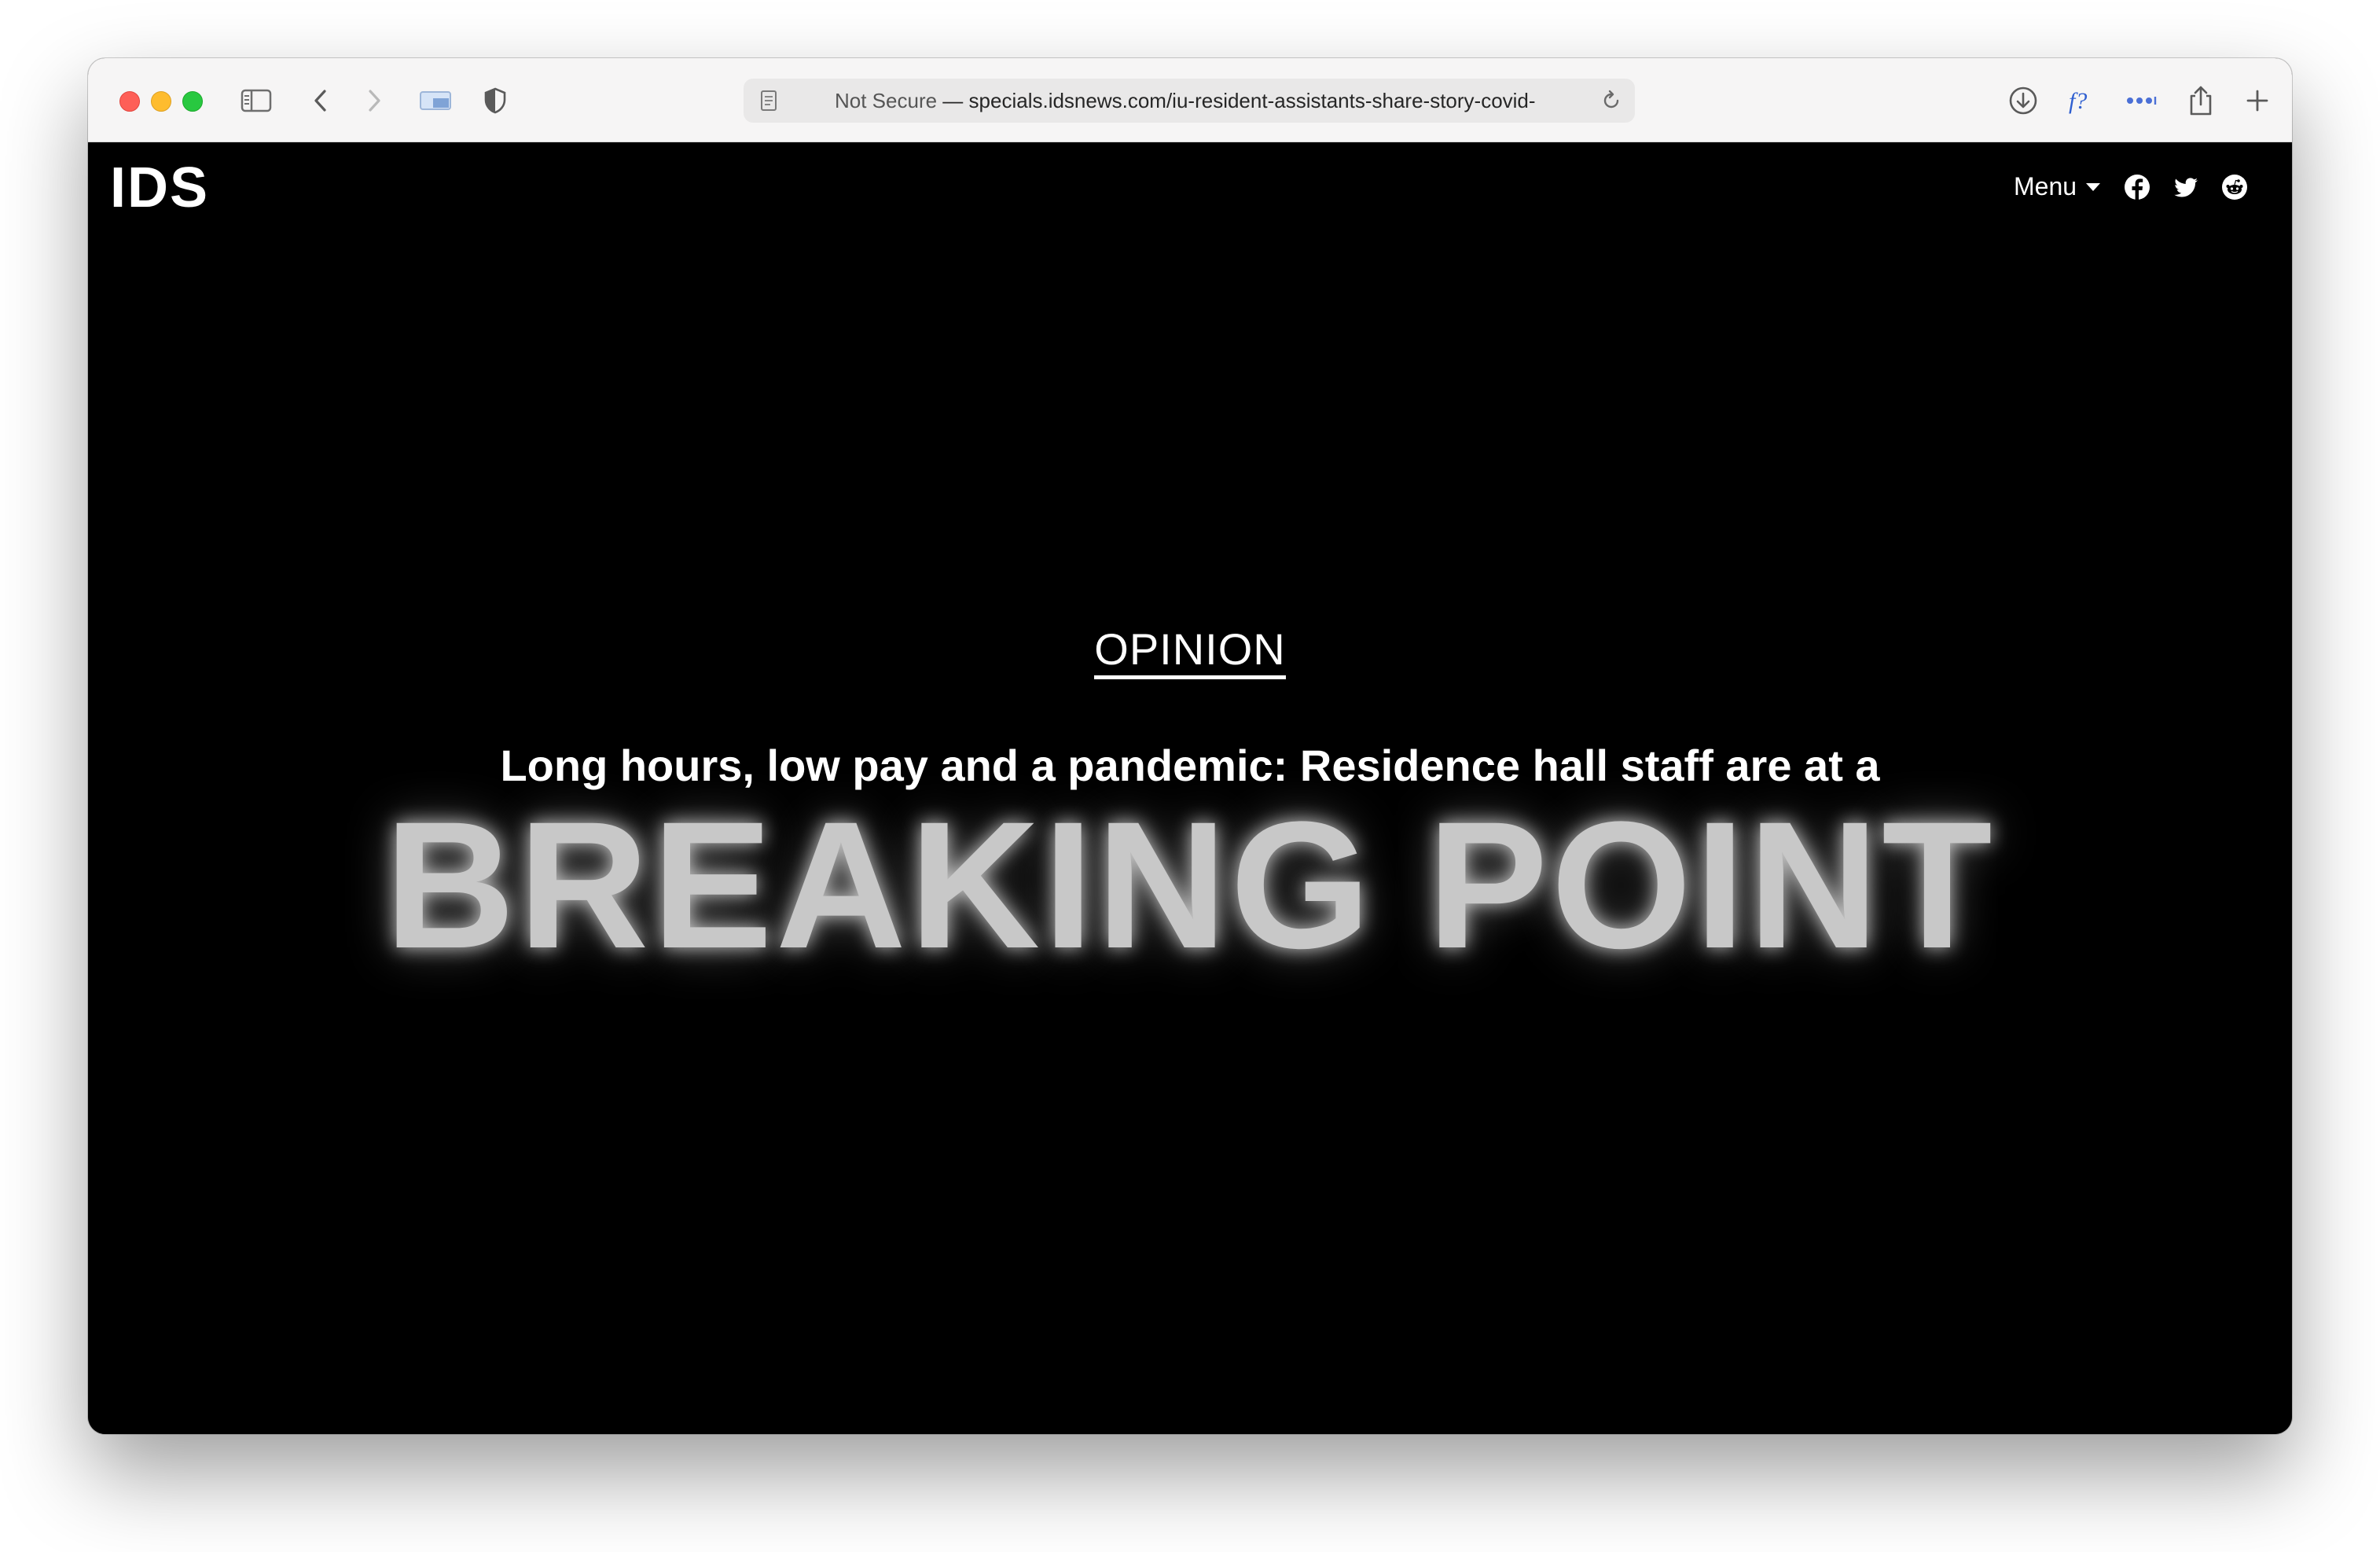  What do you see at coordinates (2078, 101) in the screenshot?
I see `svg-text: f?` at bounding box center [2078, 101].